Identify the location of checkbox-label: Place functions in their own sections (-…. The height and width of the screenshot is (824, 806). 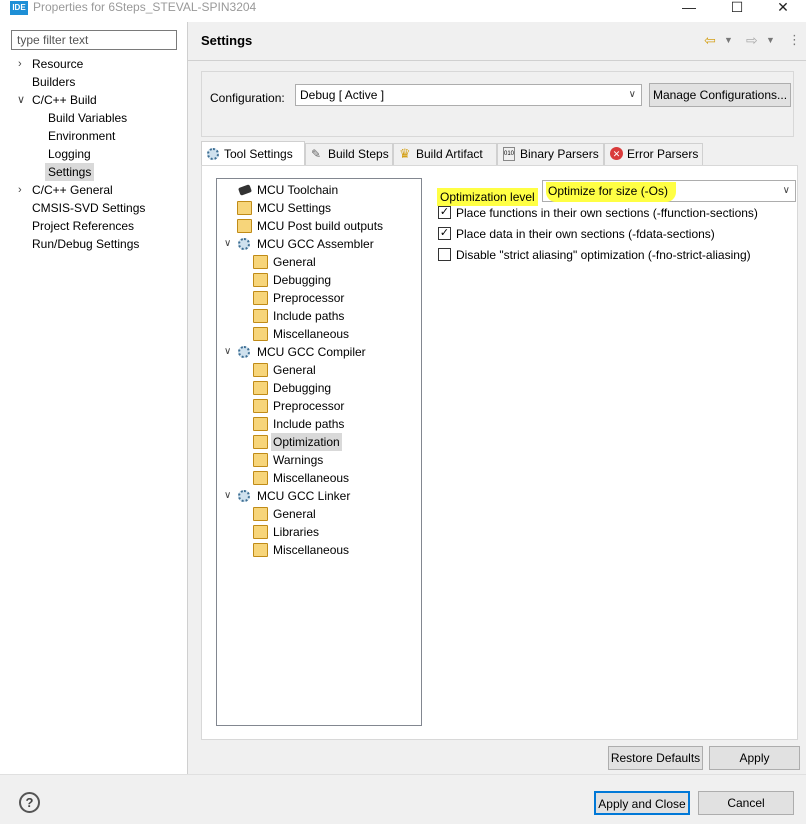
(607, 213).